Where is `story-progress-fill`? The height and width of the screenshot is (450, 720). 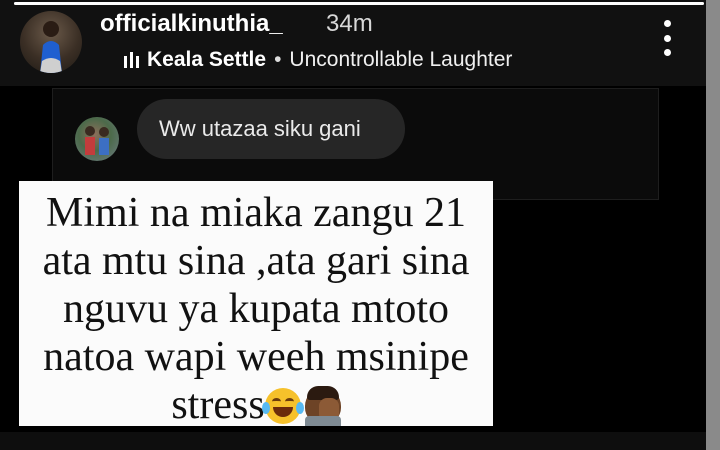 story-progress-fill is located at coordinates (359, 3).